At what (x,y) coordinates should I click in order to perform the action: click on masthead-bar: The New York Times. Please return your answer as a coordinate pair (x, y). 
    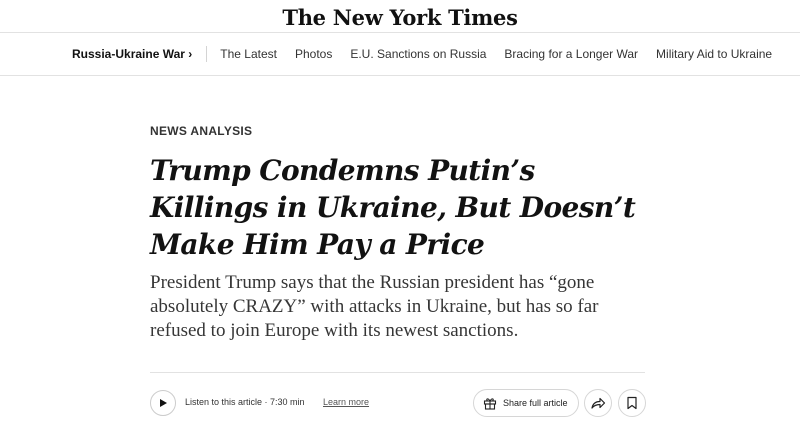
    Looking at the image, I should click on (400, 16).